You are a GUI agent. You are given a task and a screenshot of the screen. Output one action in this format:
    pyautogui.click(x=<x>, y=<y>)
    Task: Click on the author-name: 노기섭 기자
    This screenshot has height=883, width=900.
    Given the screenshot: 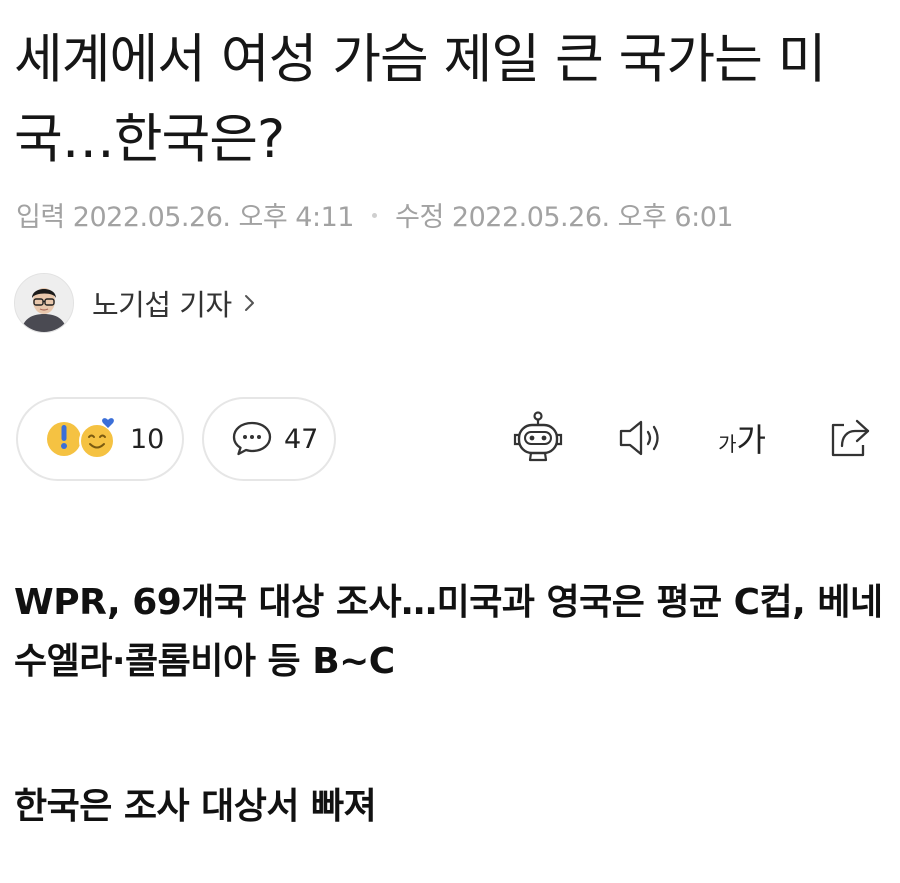 What is the action you would take?
    pyautogui.click(x=162, y=305)
    